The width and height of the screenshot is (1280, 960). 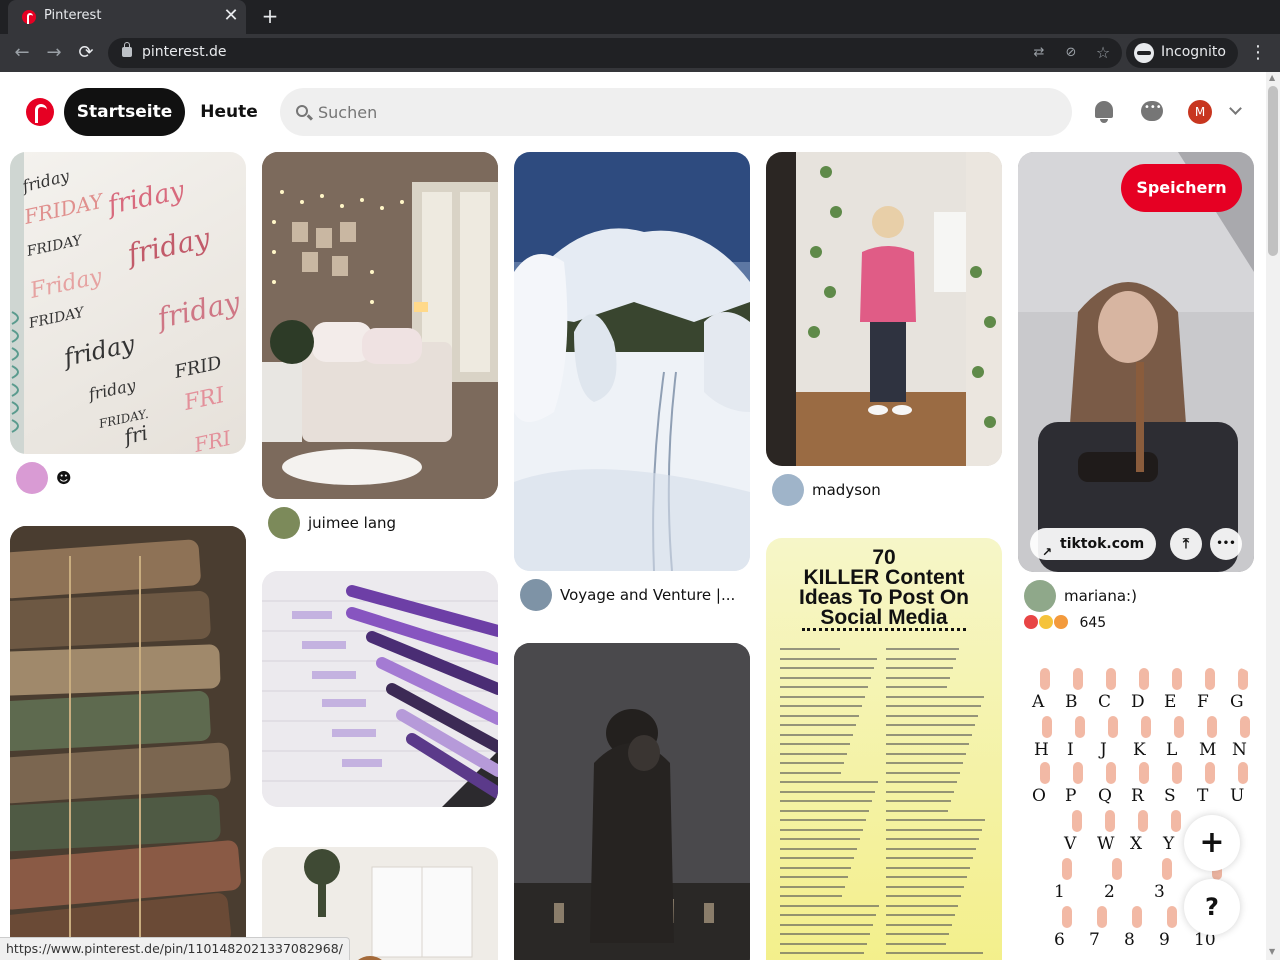 What do you see at coordinates (640, 17) in the screenshot?
I see `browser-tabstrip: Pinterest ✕ +` at bounding box center [640, 17].